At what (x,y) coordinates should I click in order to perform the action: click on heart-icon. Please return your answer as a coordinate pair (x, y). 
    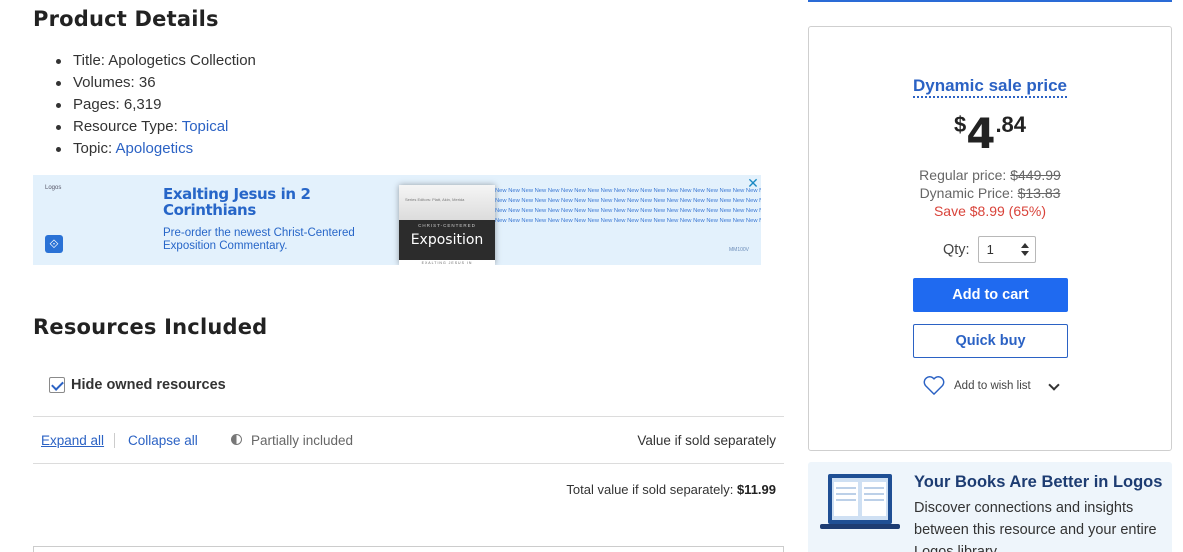
    Looking at the image, I should click on (934, 385).